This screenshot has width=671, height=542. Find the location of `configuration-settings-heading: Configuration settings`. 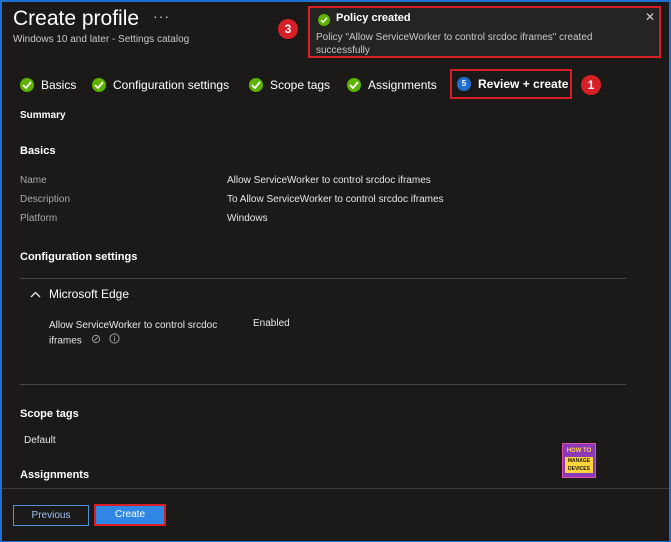

configuration-settings-heading: Configuration settings is located at coordinates (79, 257).